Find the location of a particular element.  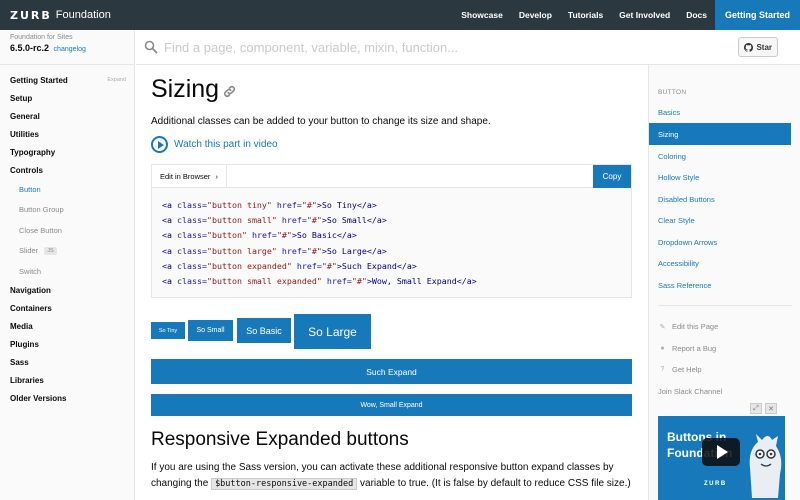

expand-icon: ⤢ is located at coordinates (756, 408).